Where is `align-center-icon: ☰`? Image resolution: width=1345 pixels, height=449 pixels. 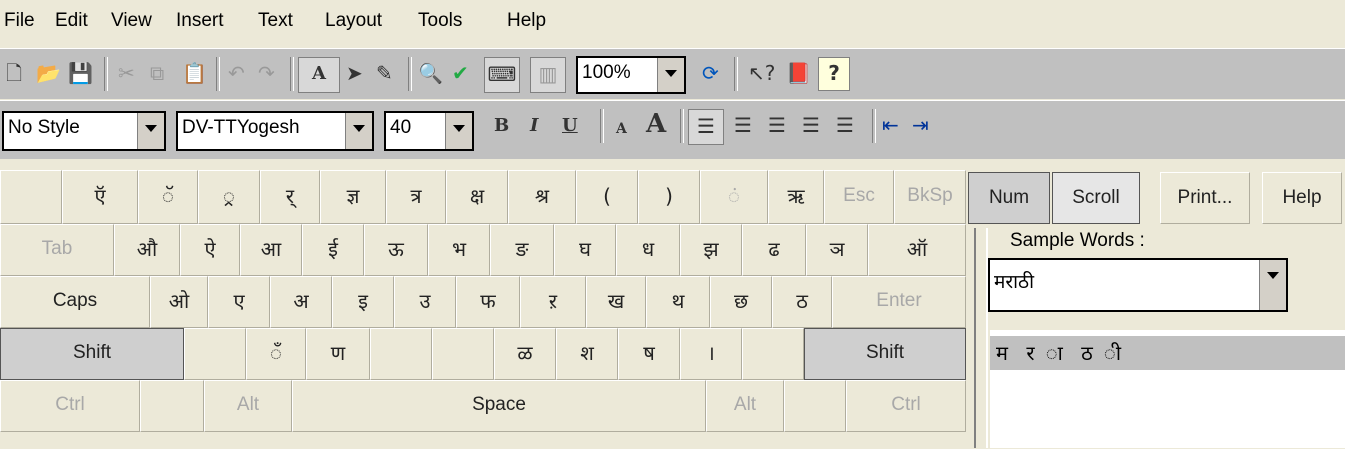 align-center-icon: ☰ is located at coordinates (743, 125).